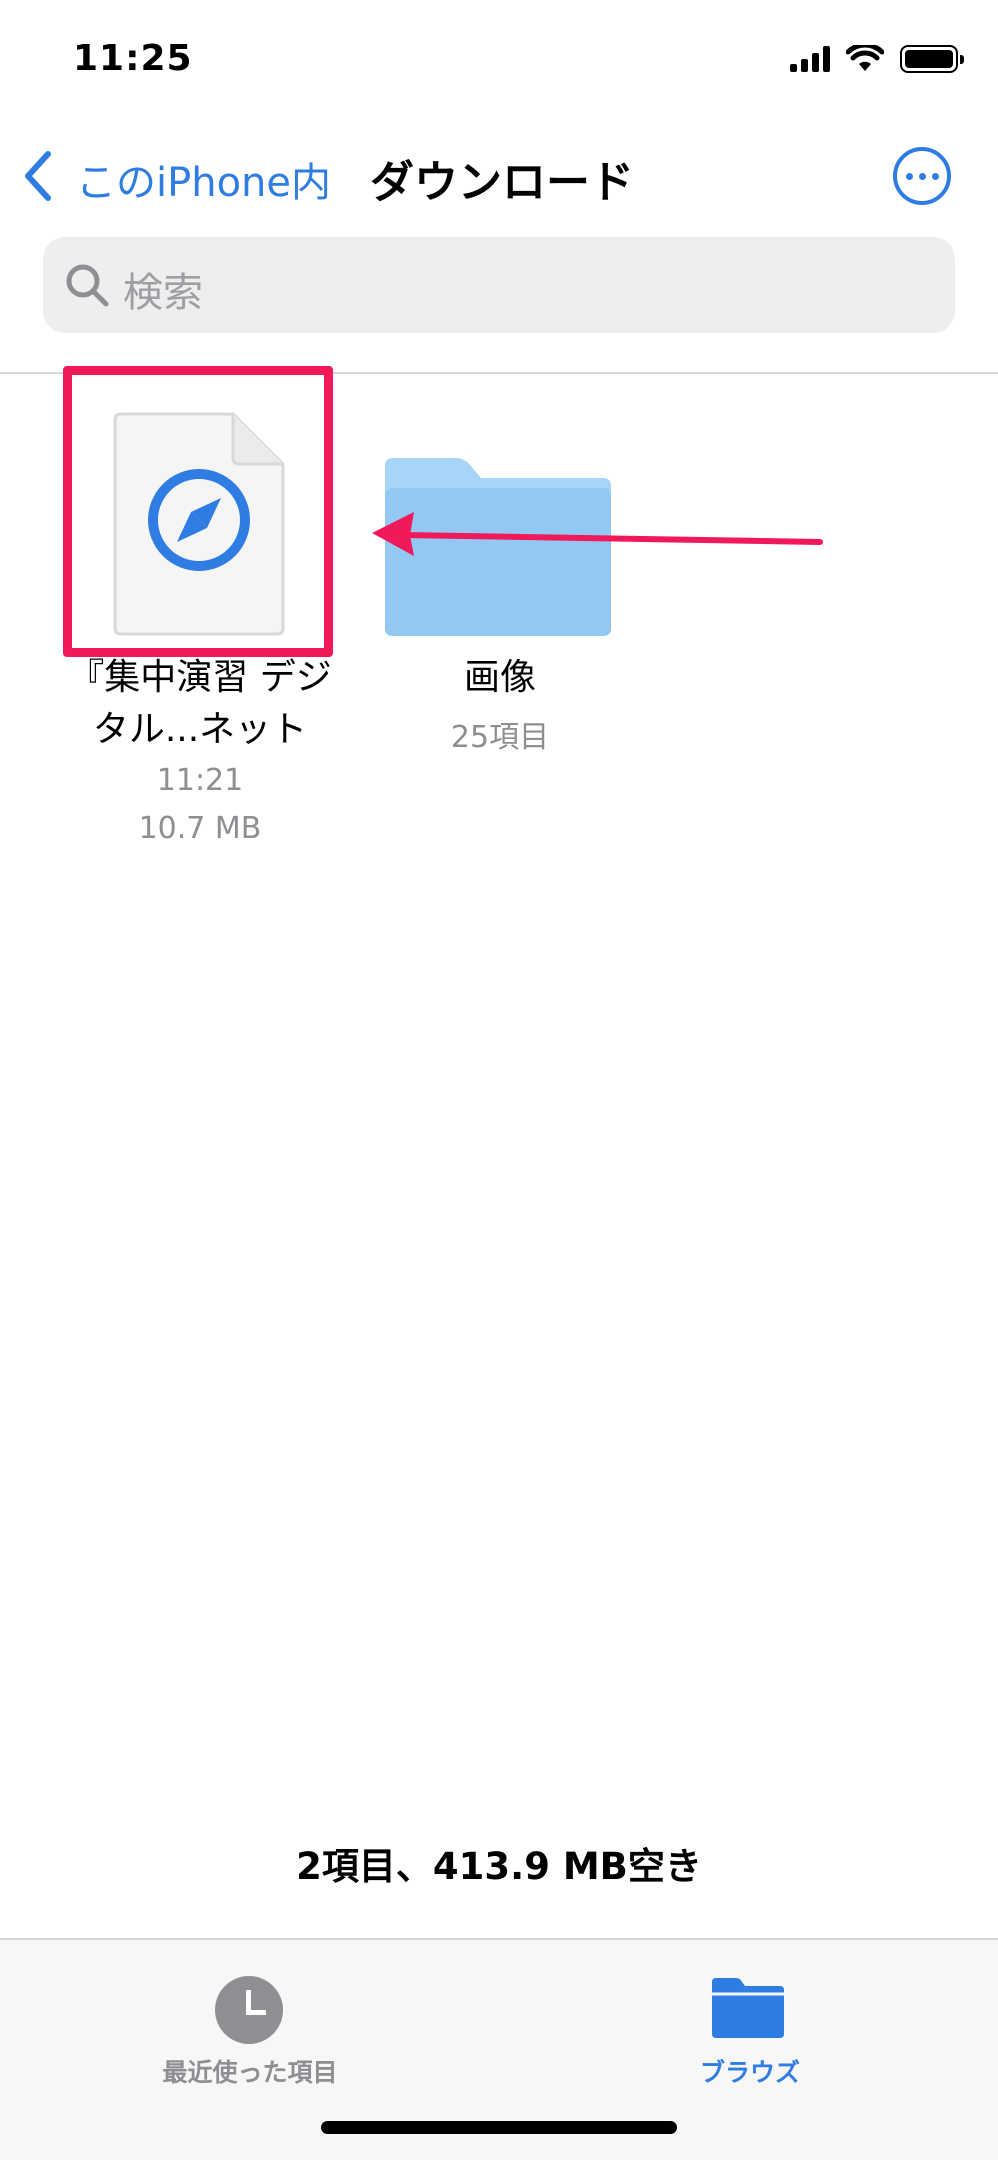 The height and width of the screenshot is (2160, 998). I want to click on tab-browse: ブラウズ, so click(750, 2022).